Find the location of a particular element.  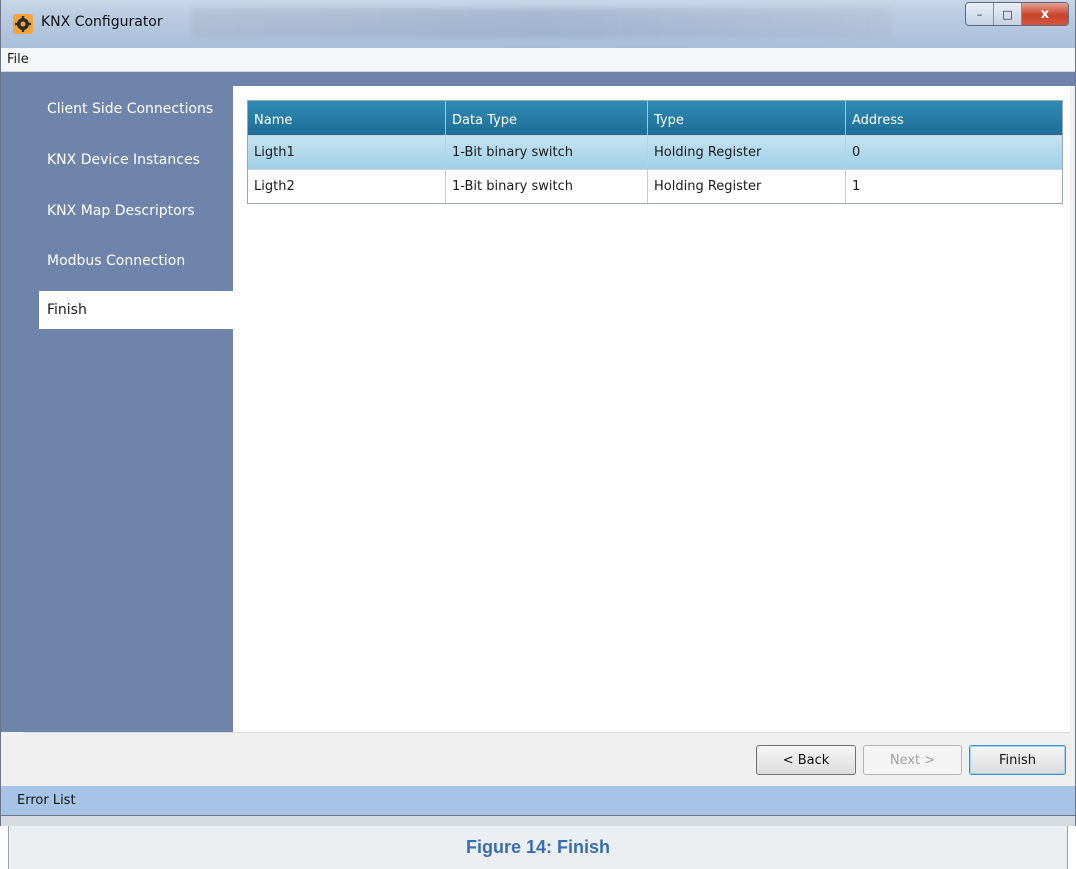

gear-icon is located at coordinates (23, 24).